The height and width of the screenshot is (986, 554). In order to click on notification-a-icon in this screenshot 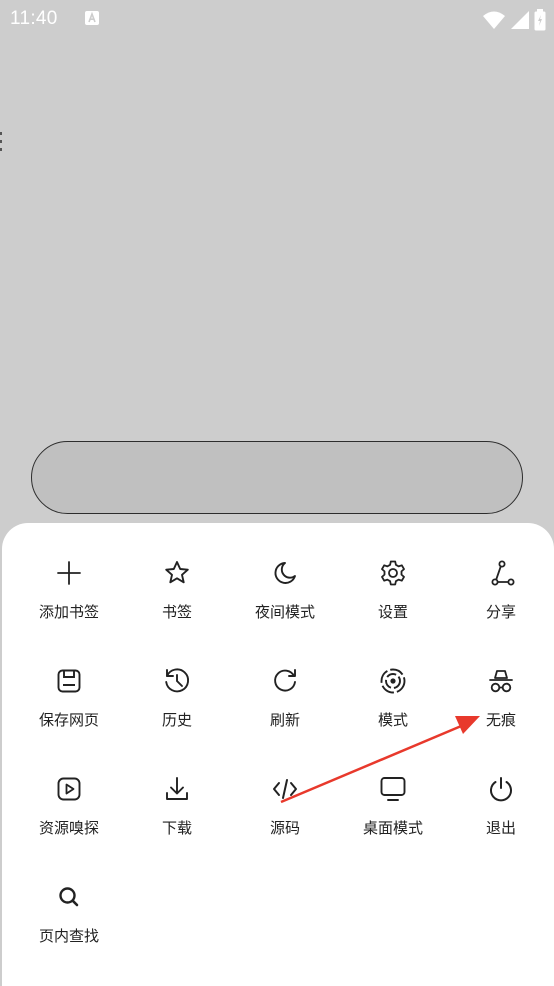, I will do `click(92, 18)`.